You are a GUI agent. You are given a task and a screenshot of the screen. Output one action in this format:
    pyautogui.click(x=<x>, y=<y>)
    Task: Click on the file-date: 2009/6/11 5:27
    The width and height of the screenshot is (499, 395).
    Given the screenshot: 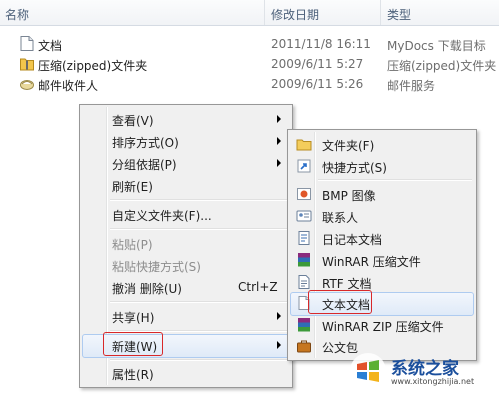 What is the action you would take?
    pyautogui.click(x=317, y=64)
    